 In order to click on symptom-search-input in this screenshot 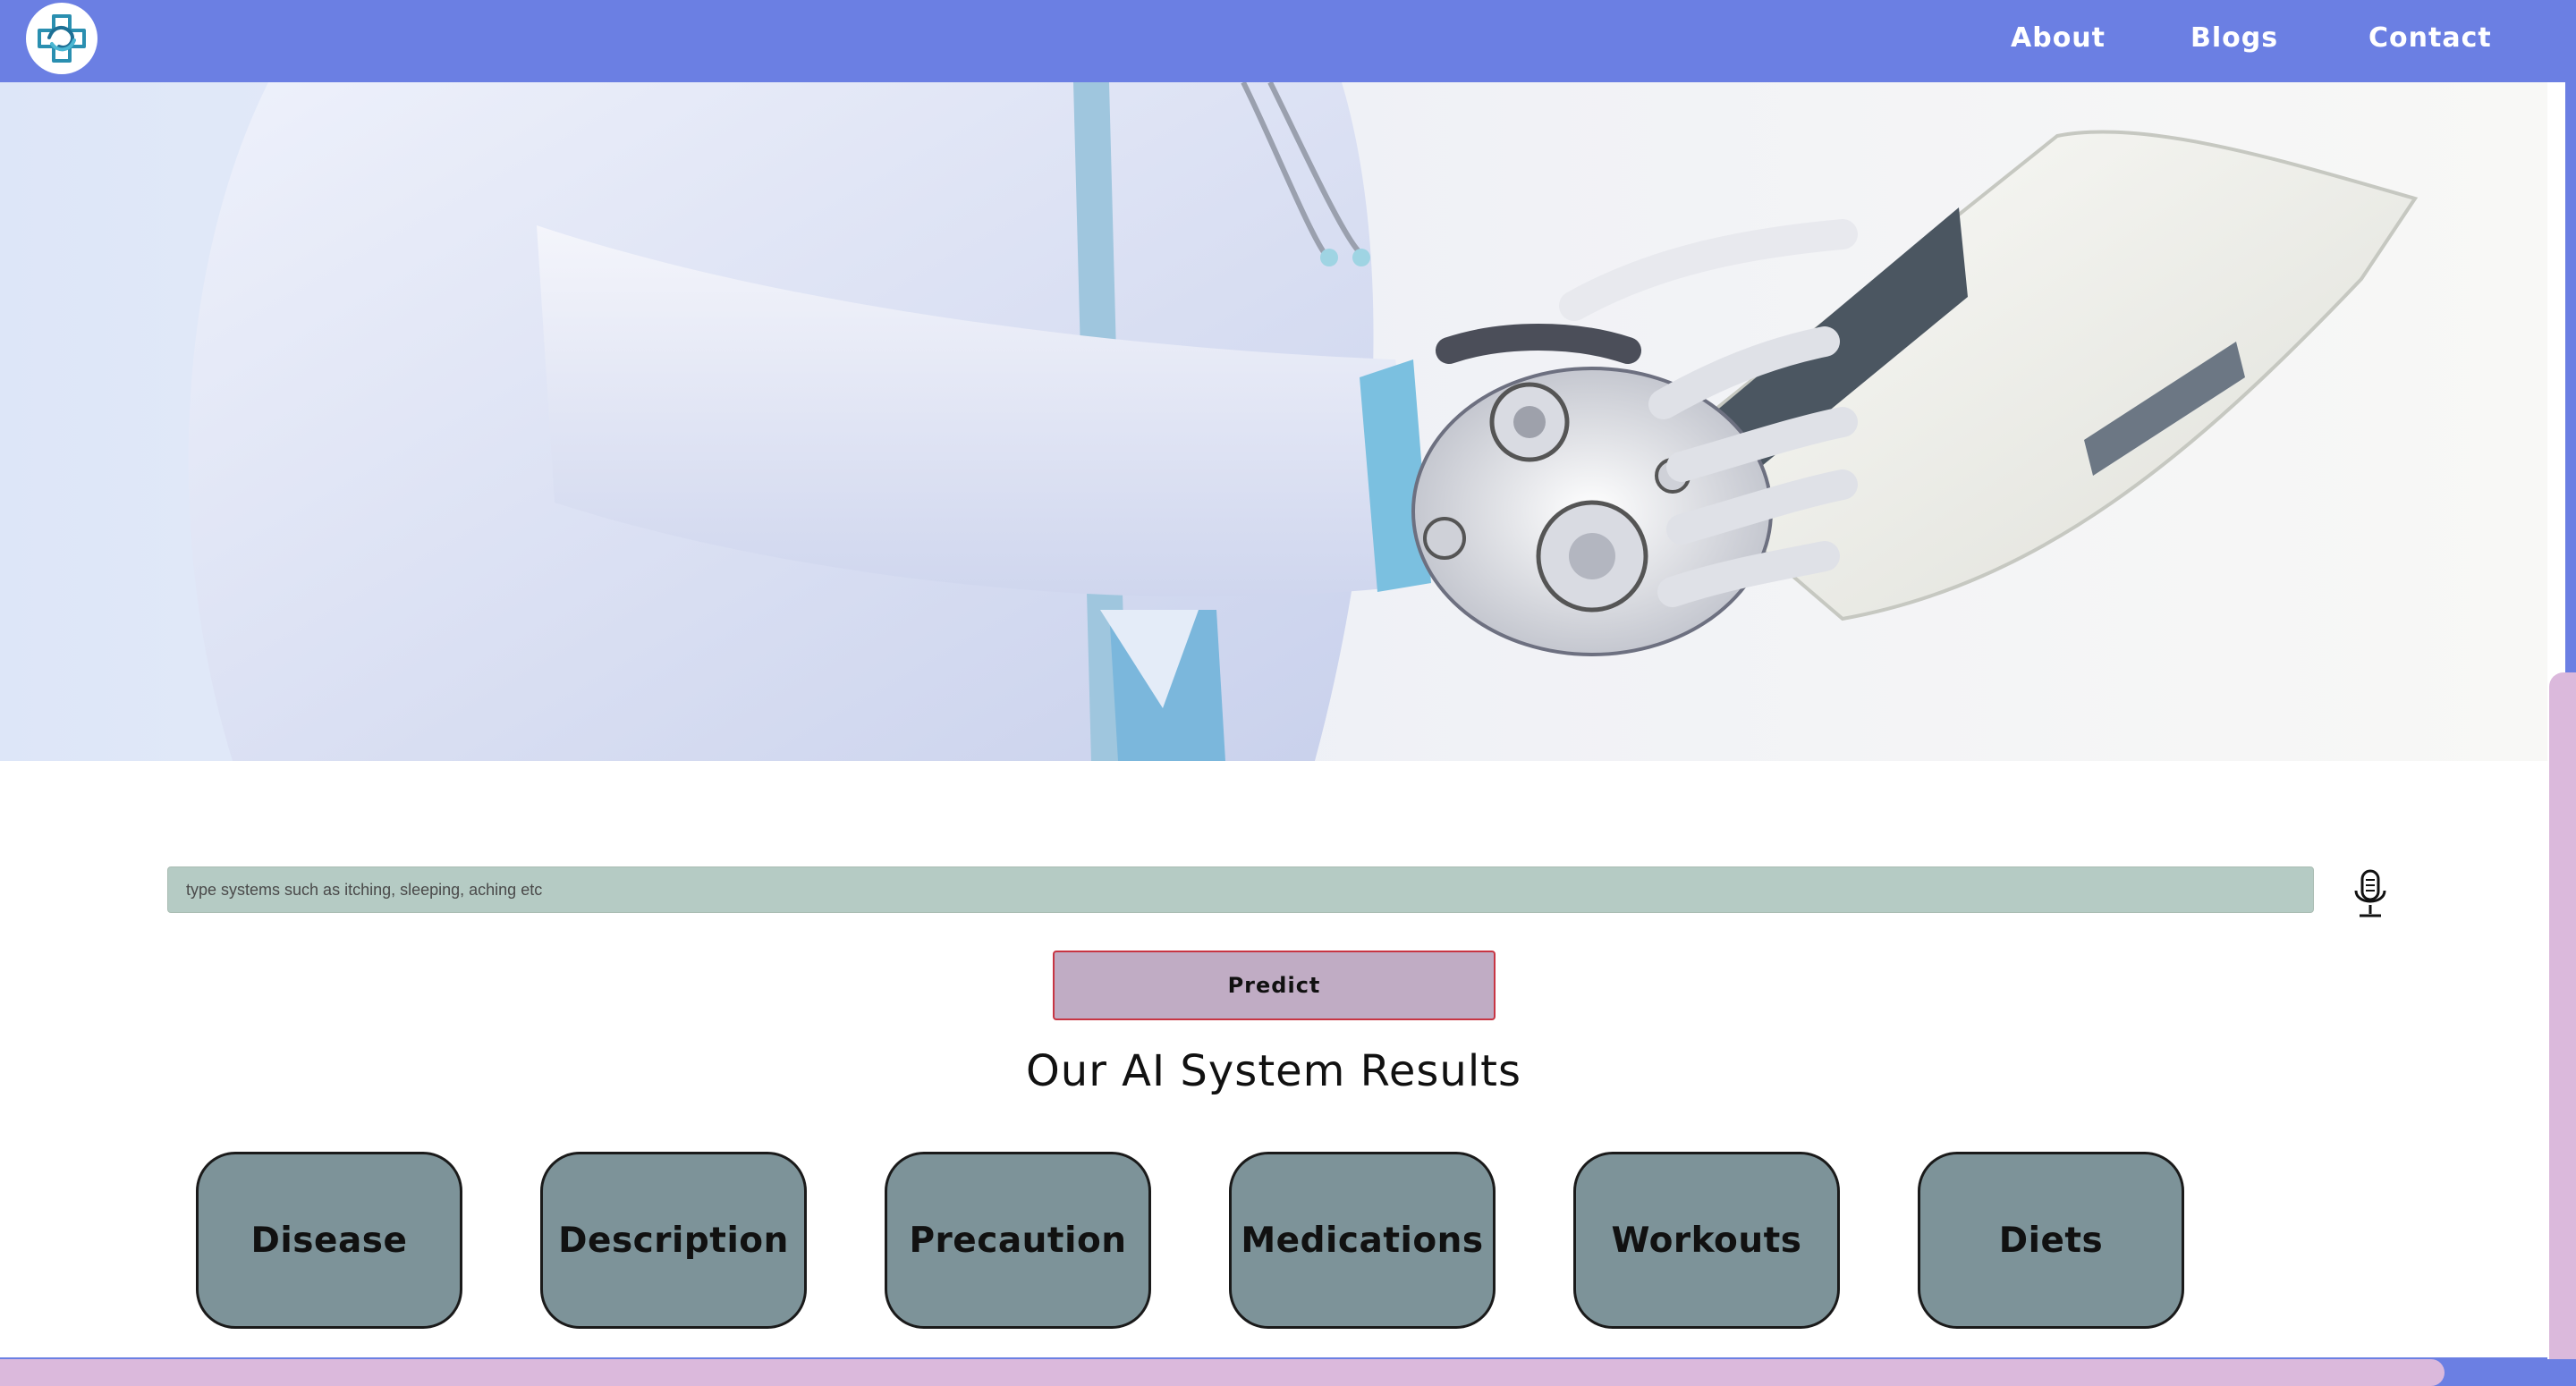, I will do `click(1240, 889)`.